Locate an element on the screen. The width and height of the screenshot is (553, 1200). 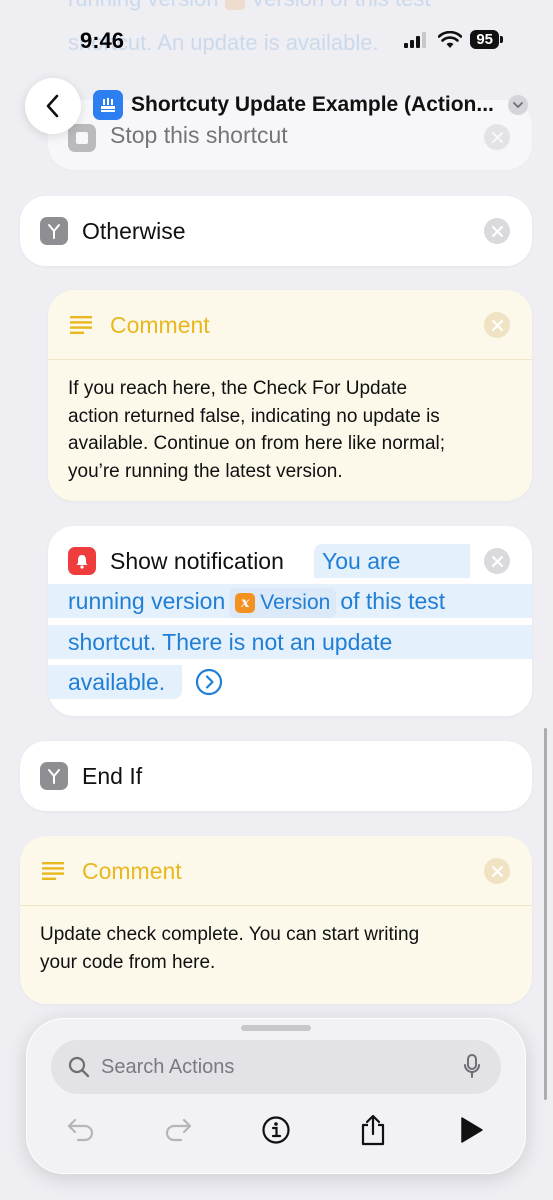
play-icon is located at coordinates (472, 1130).